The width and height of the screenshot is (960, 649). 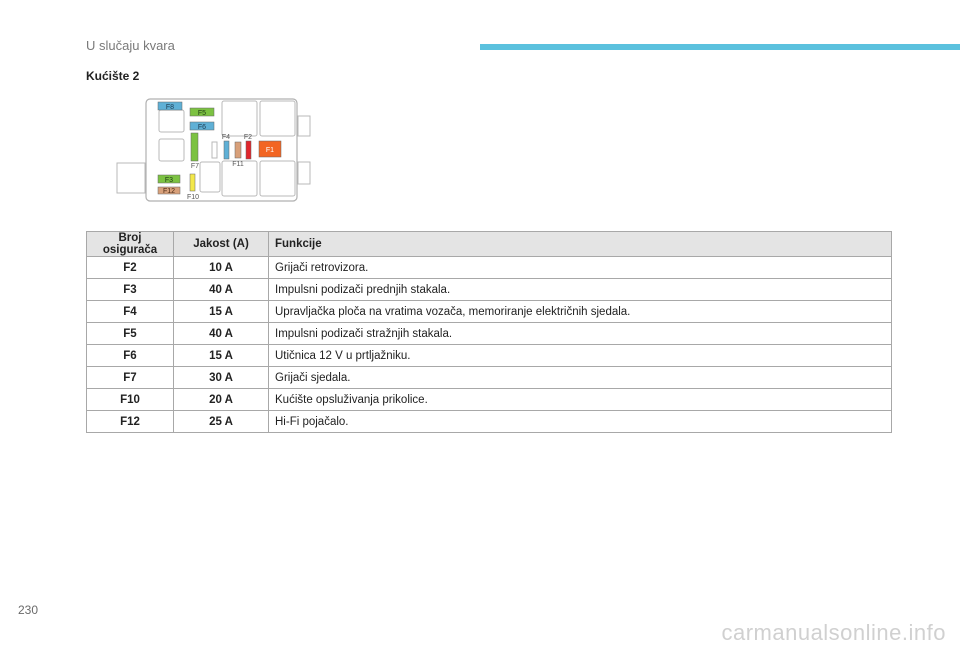 I want to click on table-row: F10 20 A Kućište opsluživanja prikolice., so click(x=489, y=399).